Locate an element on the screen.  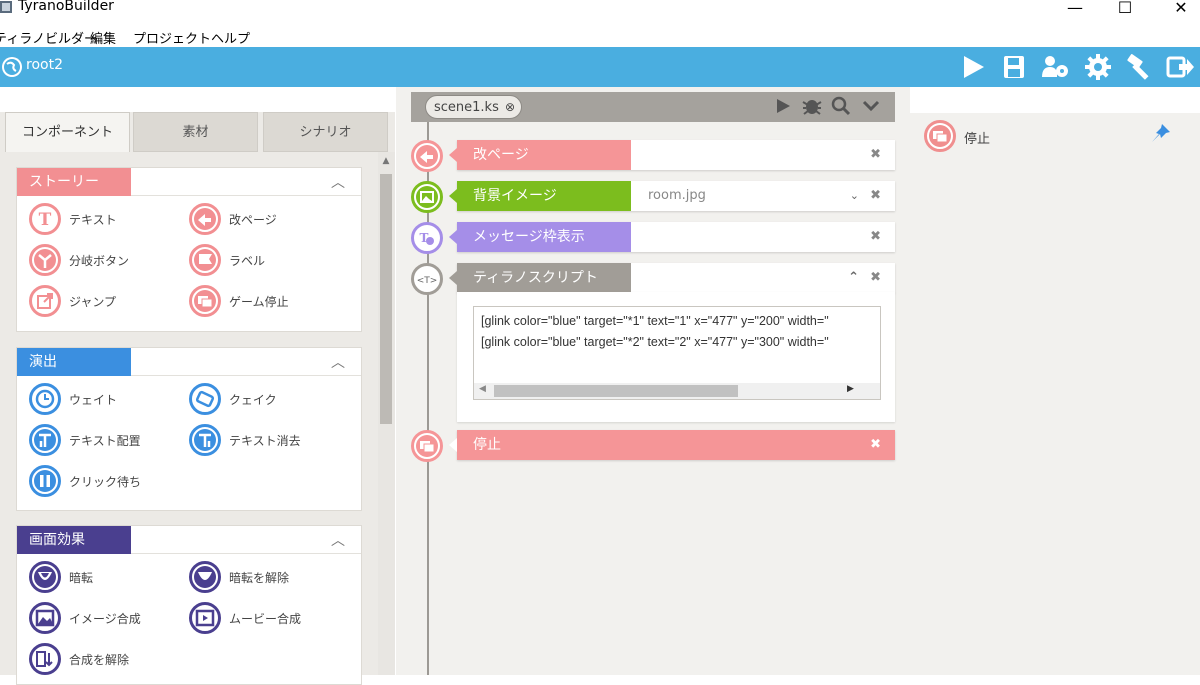
component-label: テキスト配置 is located at coordinates (105, 441).